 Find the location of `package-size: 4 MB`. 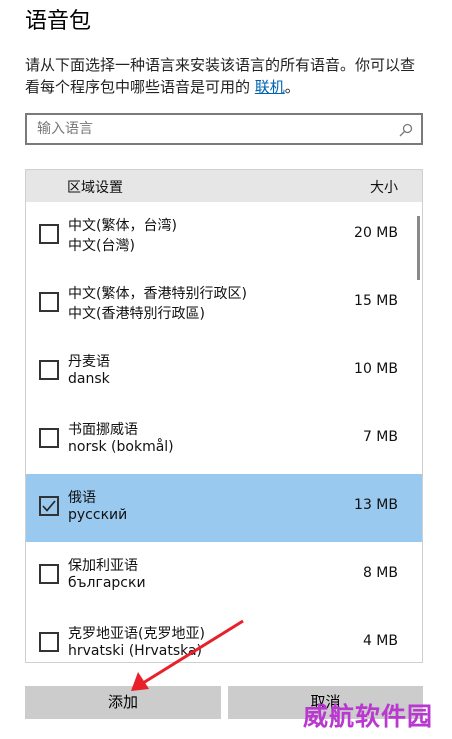

package-size: 4 MB is located at coordinates (380, 641).